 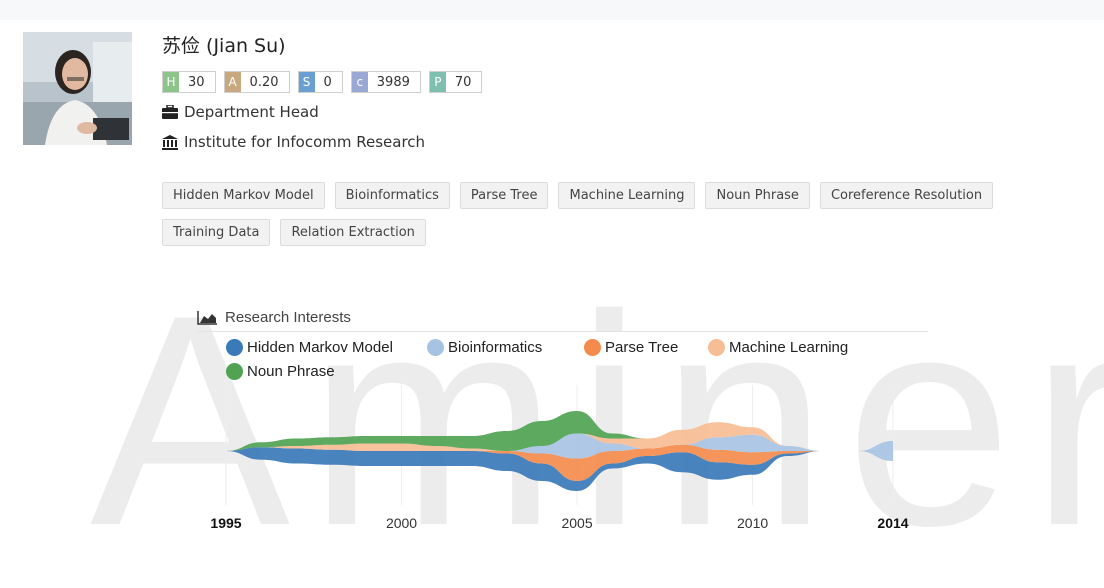 What do you see at coordinates (562, 331) in the screenshot?
I see `chart-divider` at bounding box center [562, 331].